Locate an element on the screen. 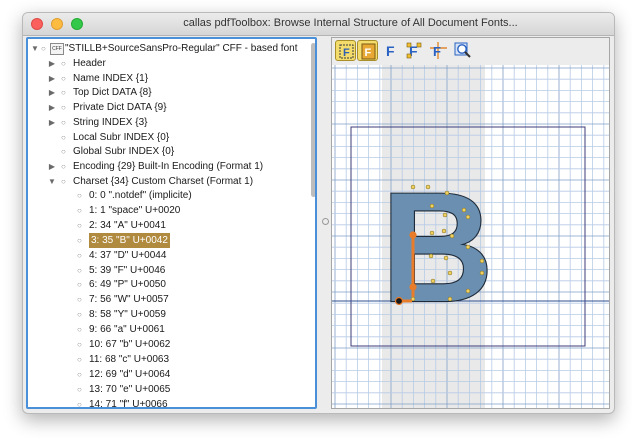  show-outline-icon: F is located at coordinates (390, 51).